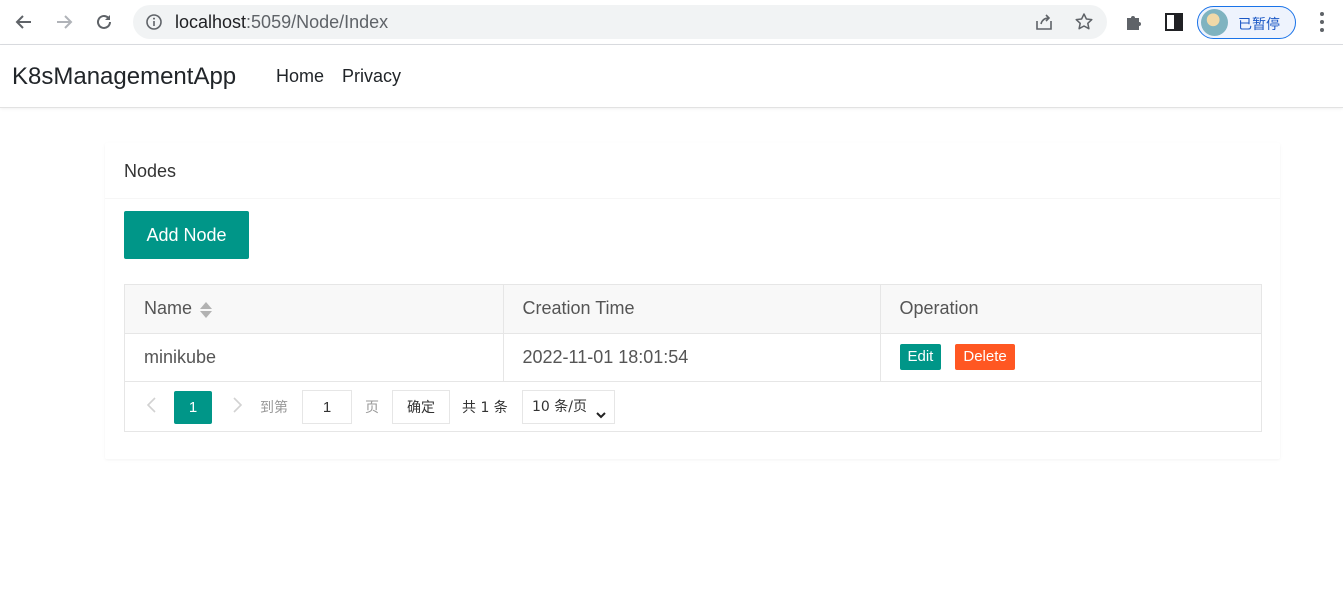  I want to click on avatar, so click(1214, 22).